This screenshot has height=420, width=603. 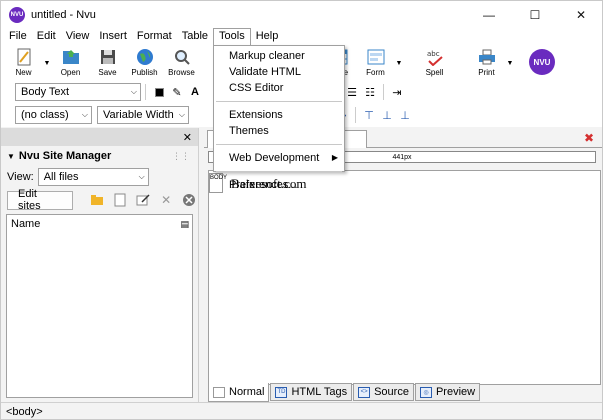 What do you see at coordinates (189, 200) in the screenshot?
I see `stop-icon` at bounding box center [189, 200].